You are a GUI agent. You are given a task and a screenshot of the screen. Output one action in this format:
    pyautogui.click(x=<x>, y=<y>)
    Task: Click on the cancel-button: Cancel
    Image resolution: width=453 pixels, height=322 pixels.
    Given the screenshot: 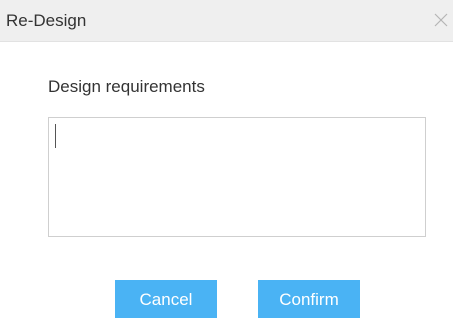 What is the action you would take?
    pyautogui.click(x=166, y=299)
    